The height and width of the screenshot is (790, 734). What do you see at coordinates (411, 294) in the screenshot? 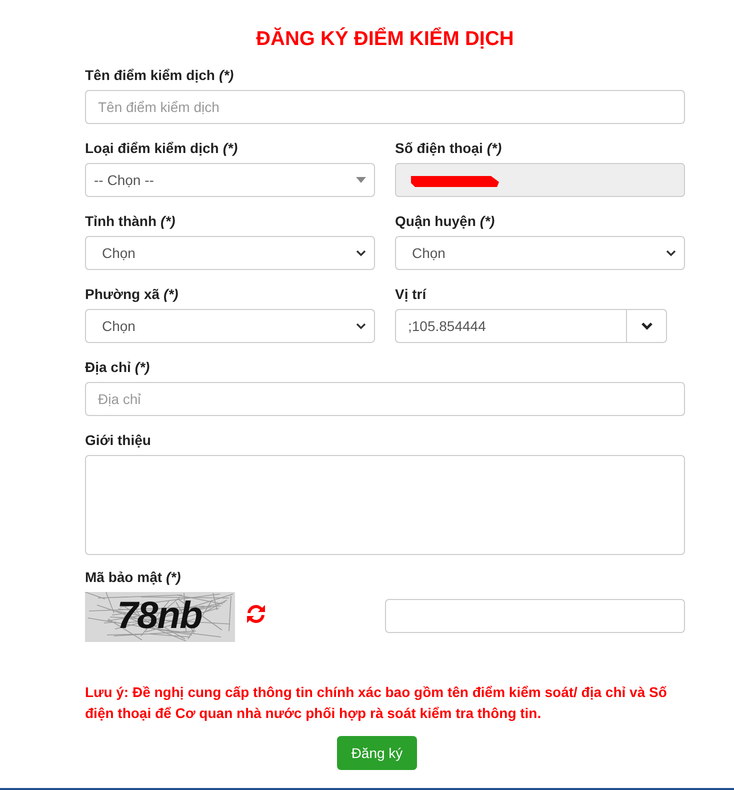
I see `field-label: Vị trí` at bounding box center [411, 294].